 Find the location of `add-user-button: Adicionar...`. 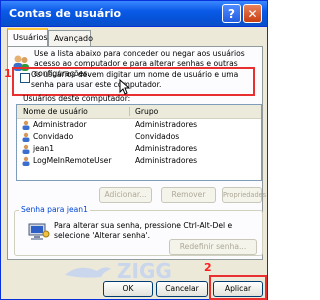

add-user-button: Adicionar... is located at coordinates (125, 195).